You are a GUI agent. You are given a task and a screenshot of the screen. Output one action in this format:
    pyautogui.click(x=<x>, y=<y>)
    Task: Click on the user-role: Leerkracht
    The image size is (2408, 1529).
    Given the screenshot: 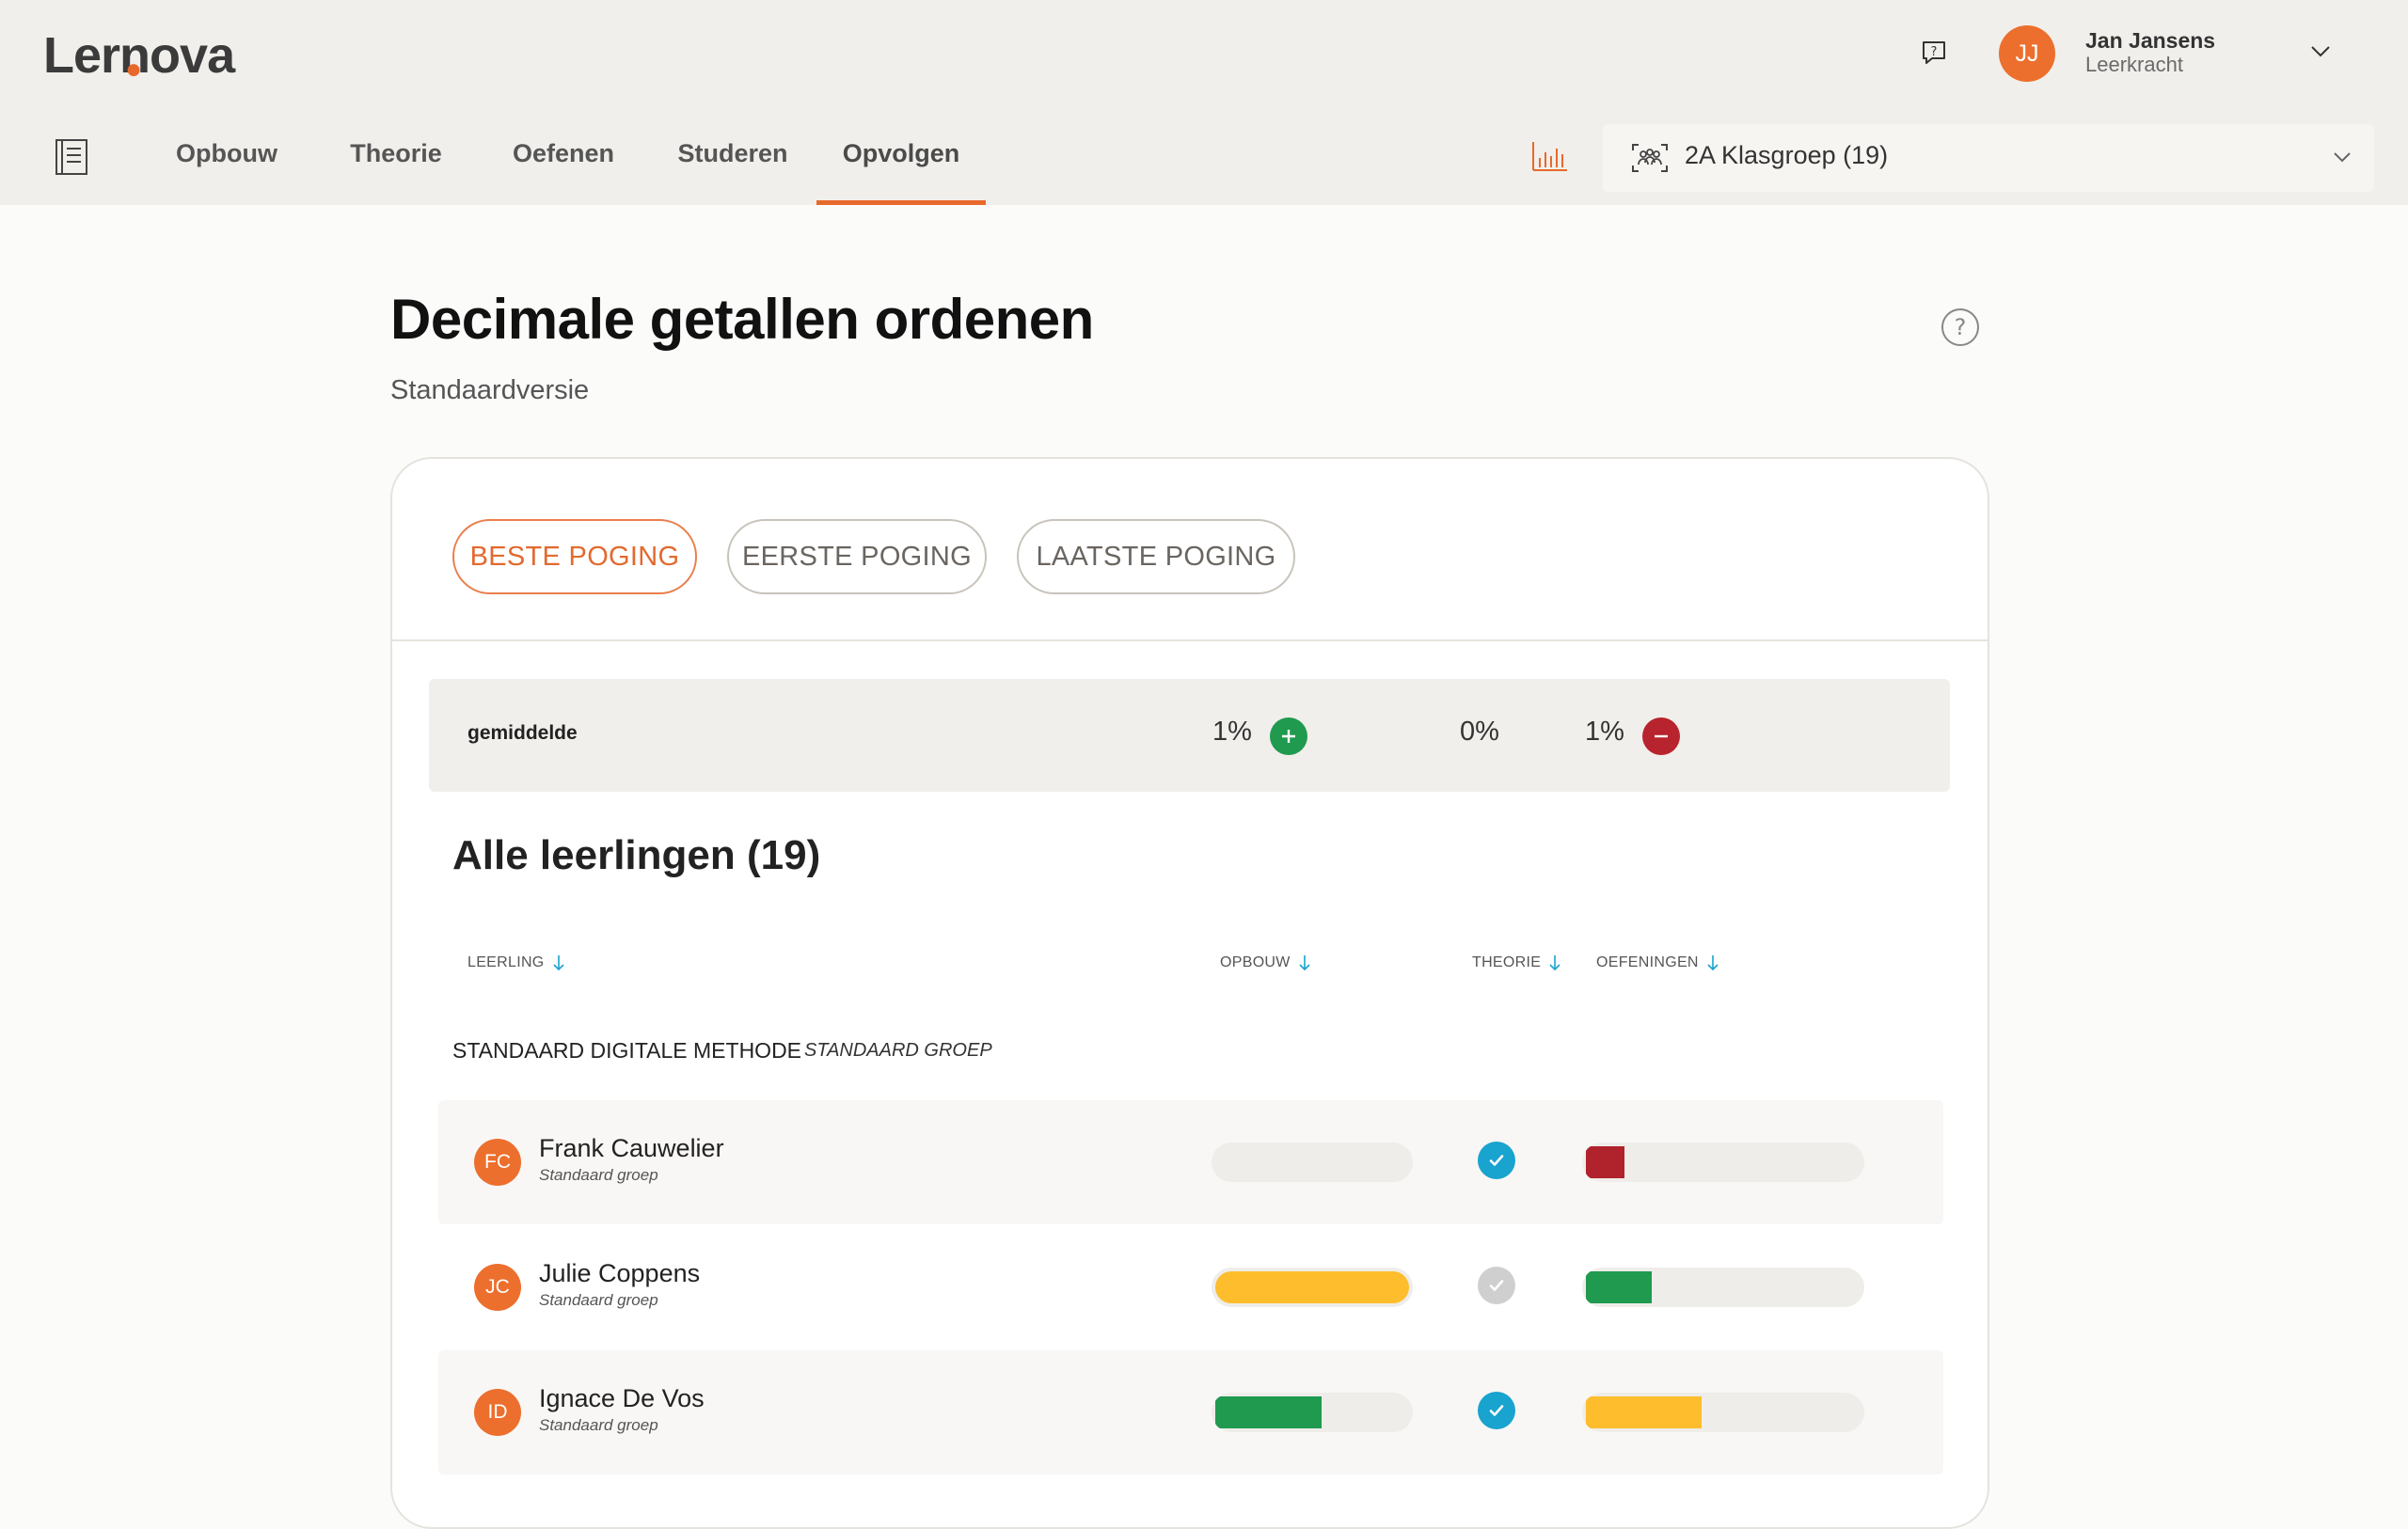 What is the action you would take?
    pyautogui.click(x=2134, y=64)
    